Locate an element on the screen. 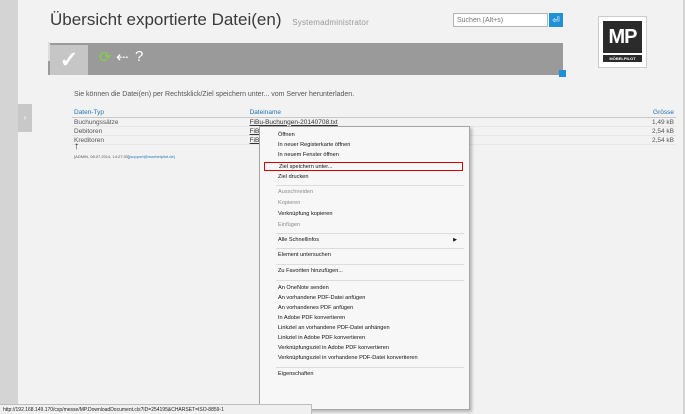  menu-item-open: Öffnen is located at coordinates (363, 135).